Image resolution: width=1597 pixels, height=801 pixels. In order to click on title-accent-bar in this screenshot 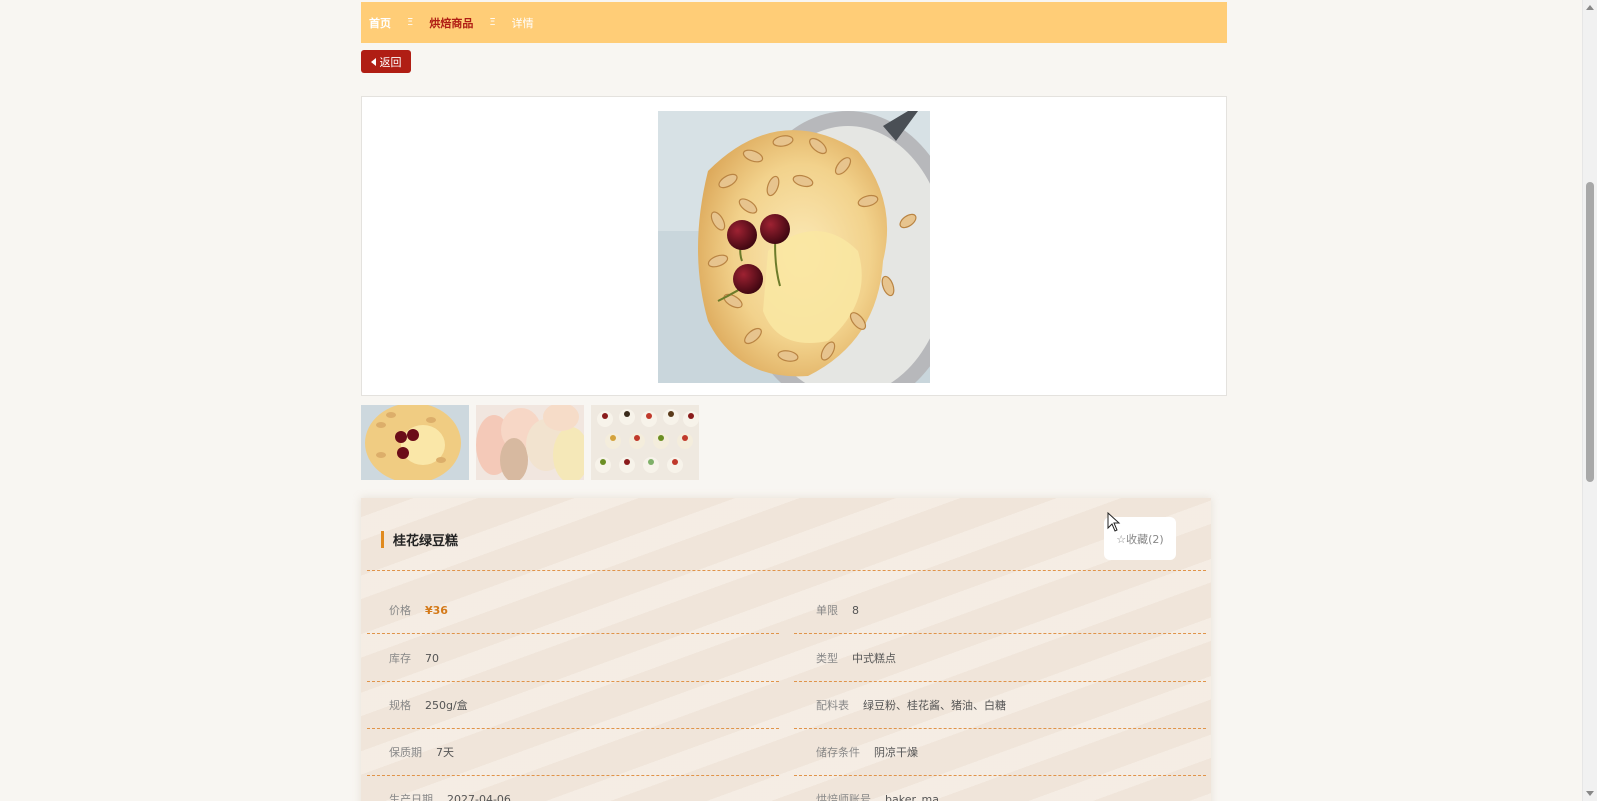, I will do `click(382, 539)`.